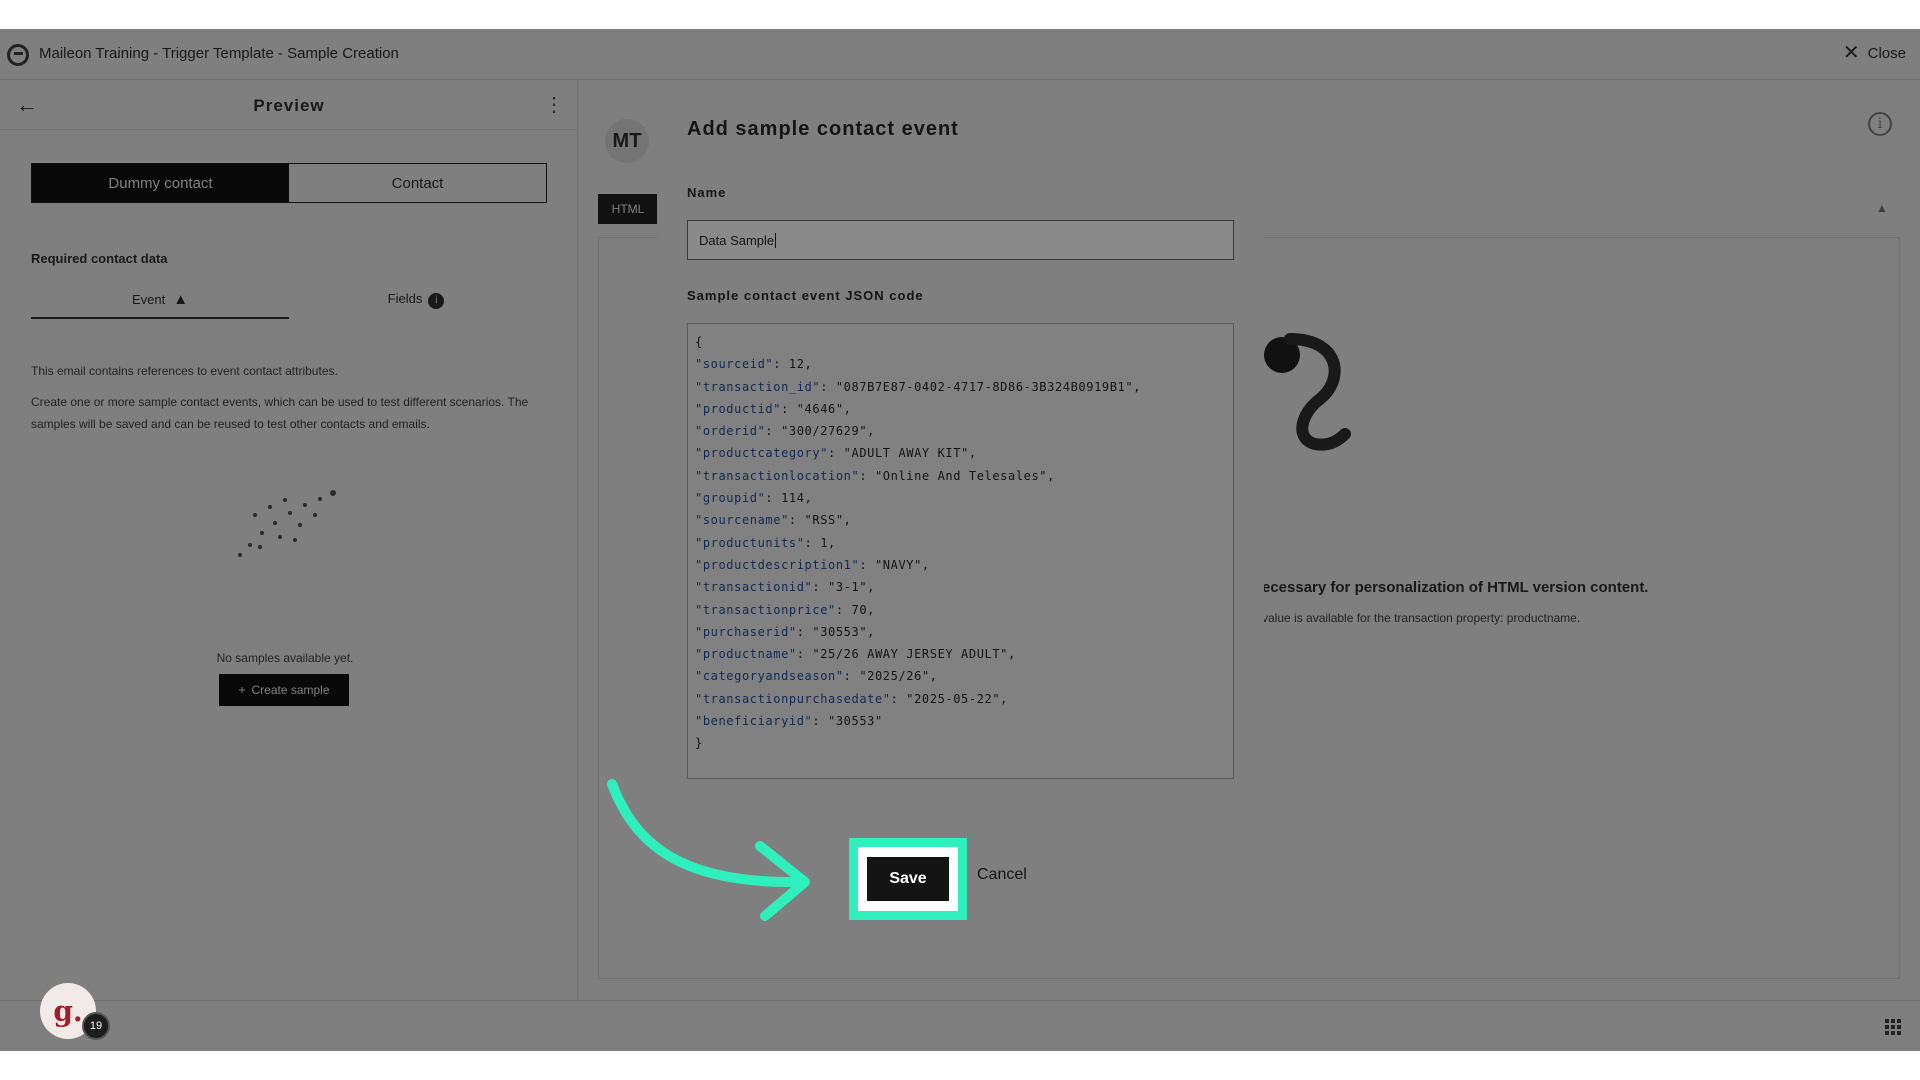  Describe the element at coordinates (953, 698) in the screenshot. I see `json-value: "2025-05-22",` at that location.